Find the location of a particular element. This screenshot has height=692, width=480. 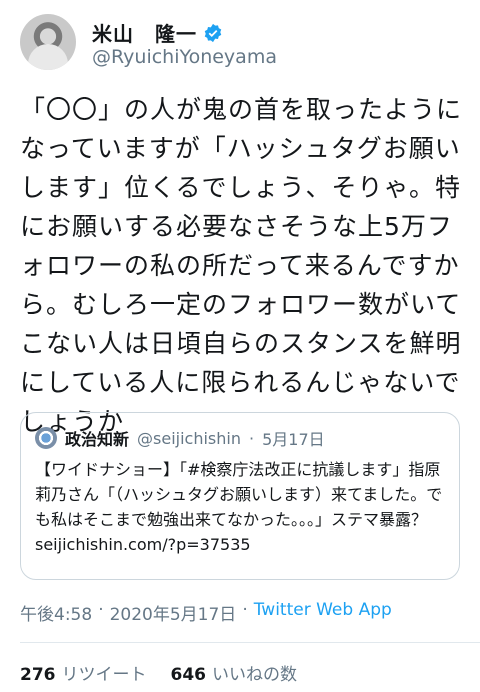

like-label: いいねの数 is located at coordinates (254, 672).